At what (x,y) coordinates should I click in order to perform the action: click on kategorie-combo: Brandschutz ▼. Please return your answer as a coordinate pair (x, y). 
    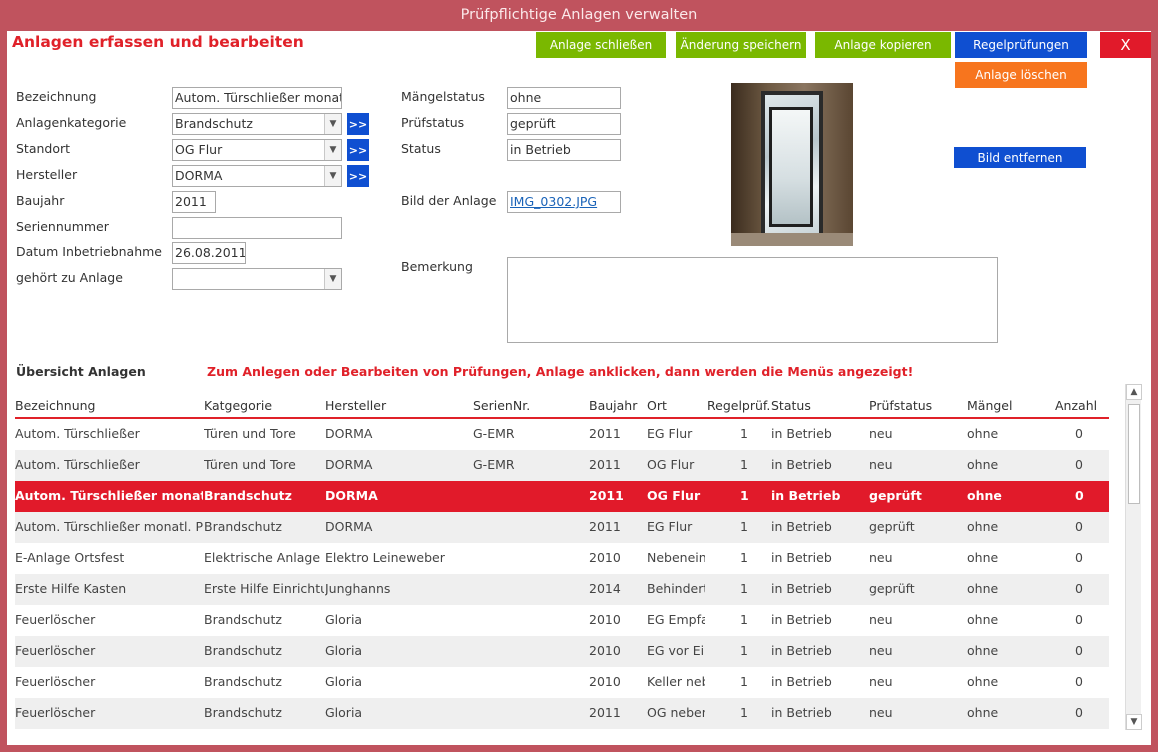
    Looking at the image, I should click on (257, 124).